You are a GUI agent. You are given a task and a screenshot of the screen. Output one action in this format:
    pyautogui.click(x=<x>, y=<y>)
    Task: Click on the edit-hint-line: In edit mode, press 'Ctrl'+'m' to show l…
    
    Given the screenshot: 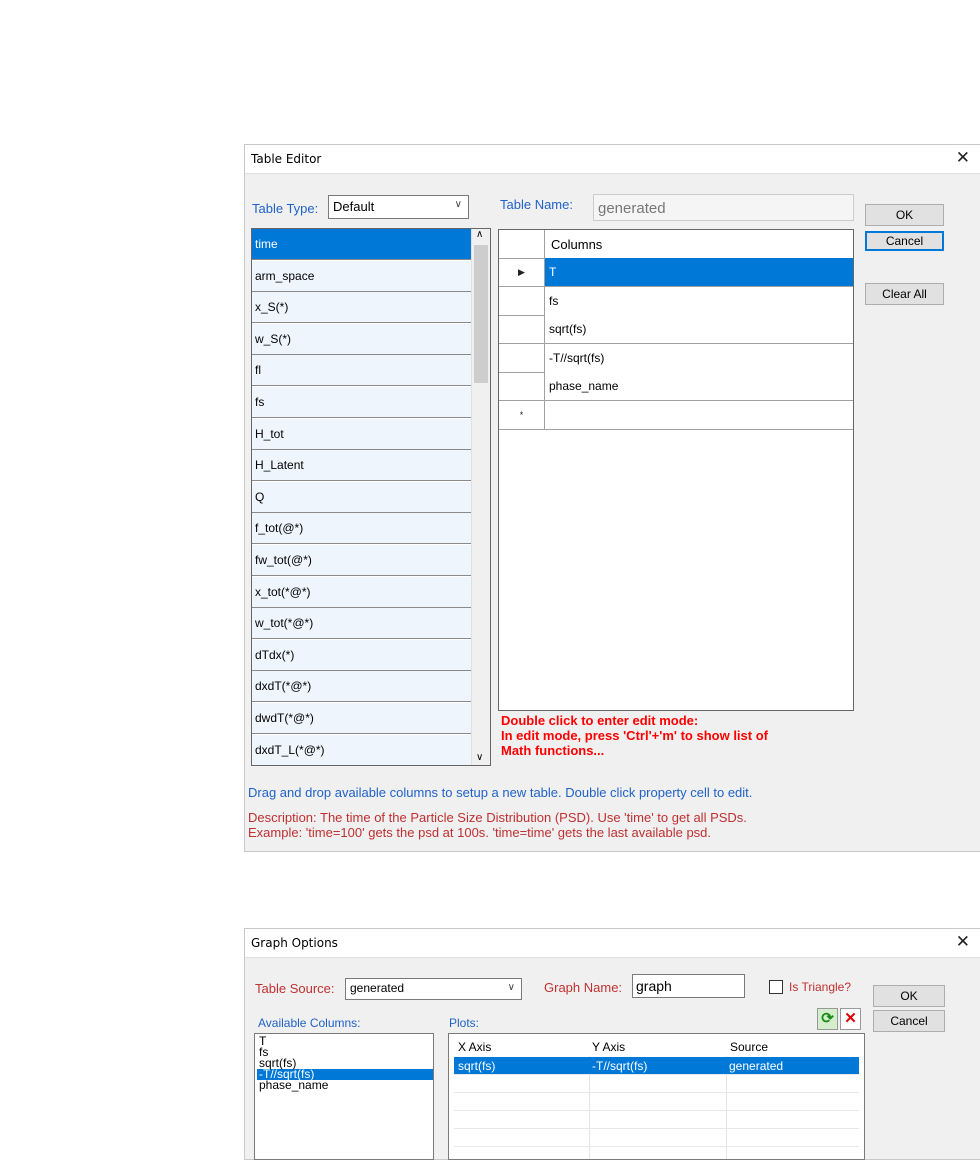 What is the action you would take?
    pyautogui.click(x=634, y=735)
    